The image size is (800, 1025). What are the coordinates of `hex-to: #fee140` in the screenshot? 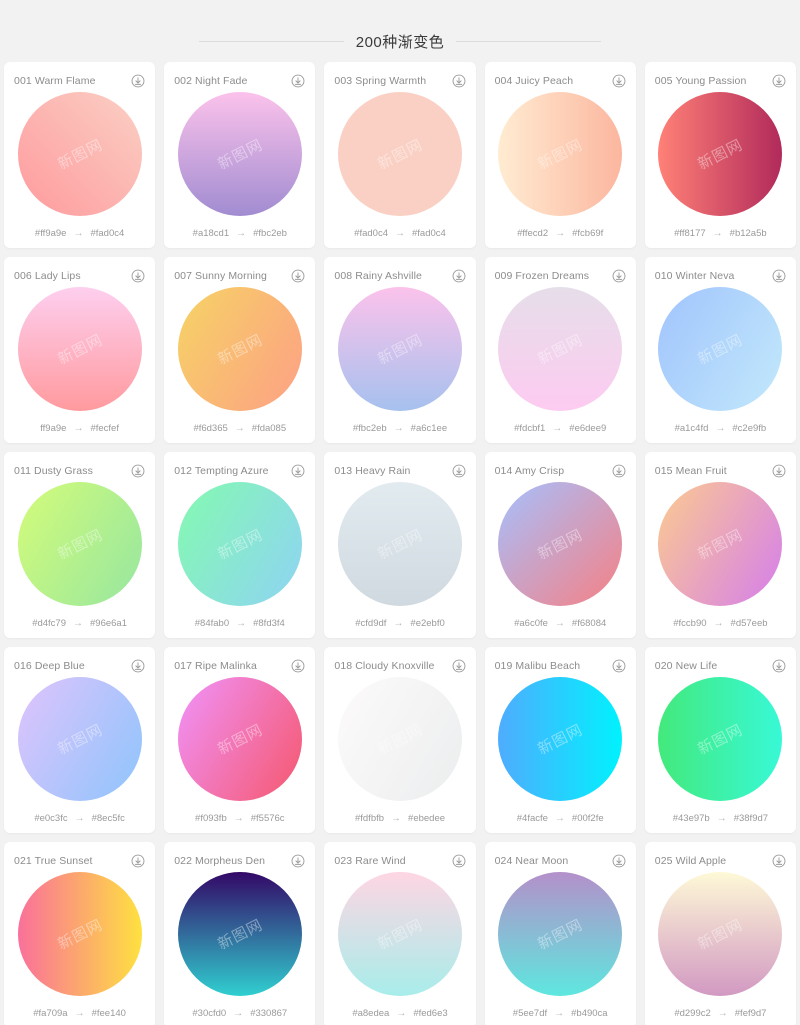 It's located at (109, 1013).